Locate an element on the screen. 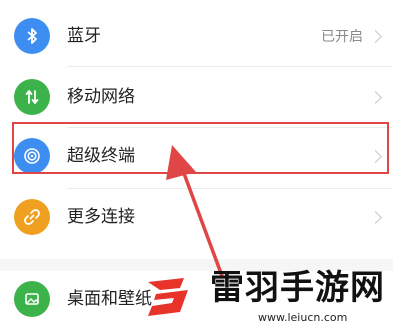  mobile-data-icon is located at coordinates (32, 97).